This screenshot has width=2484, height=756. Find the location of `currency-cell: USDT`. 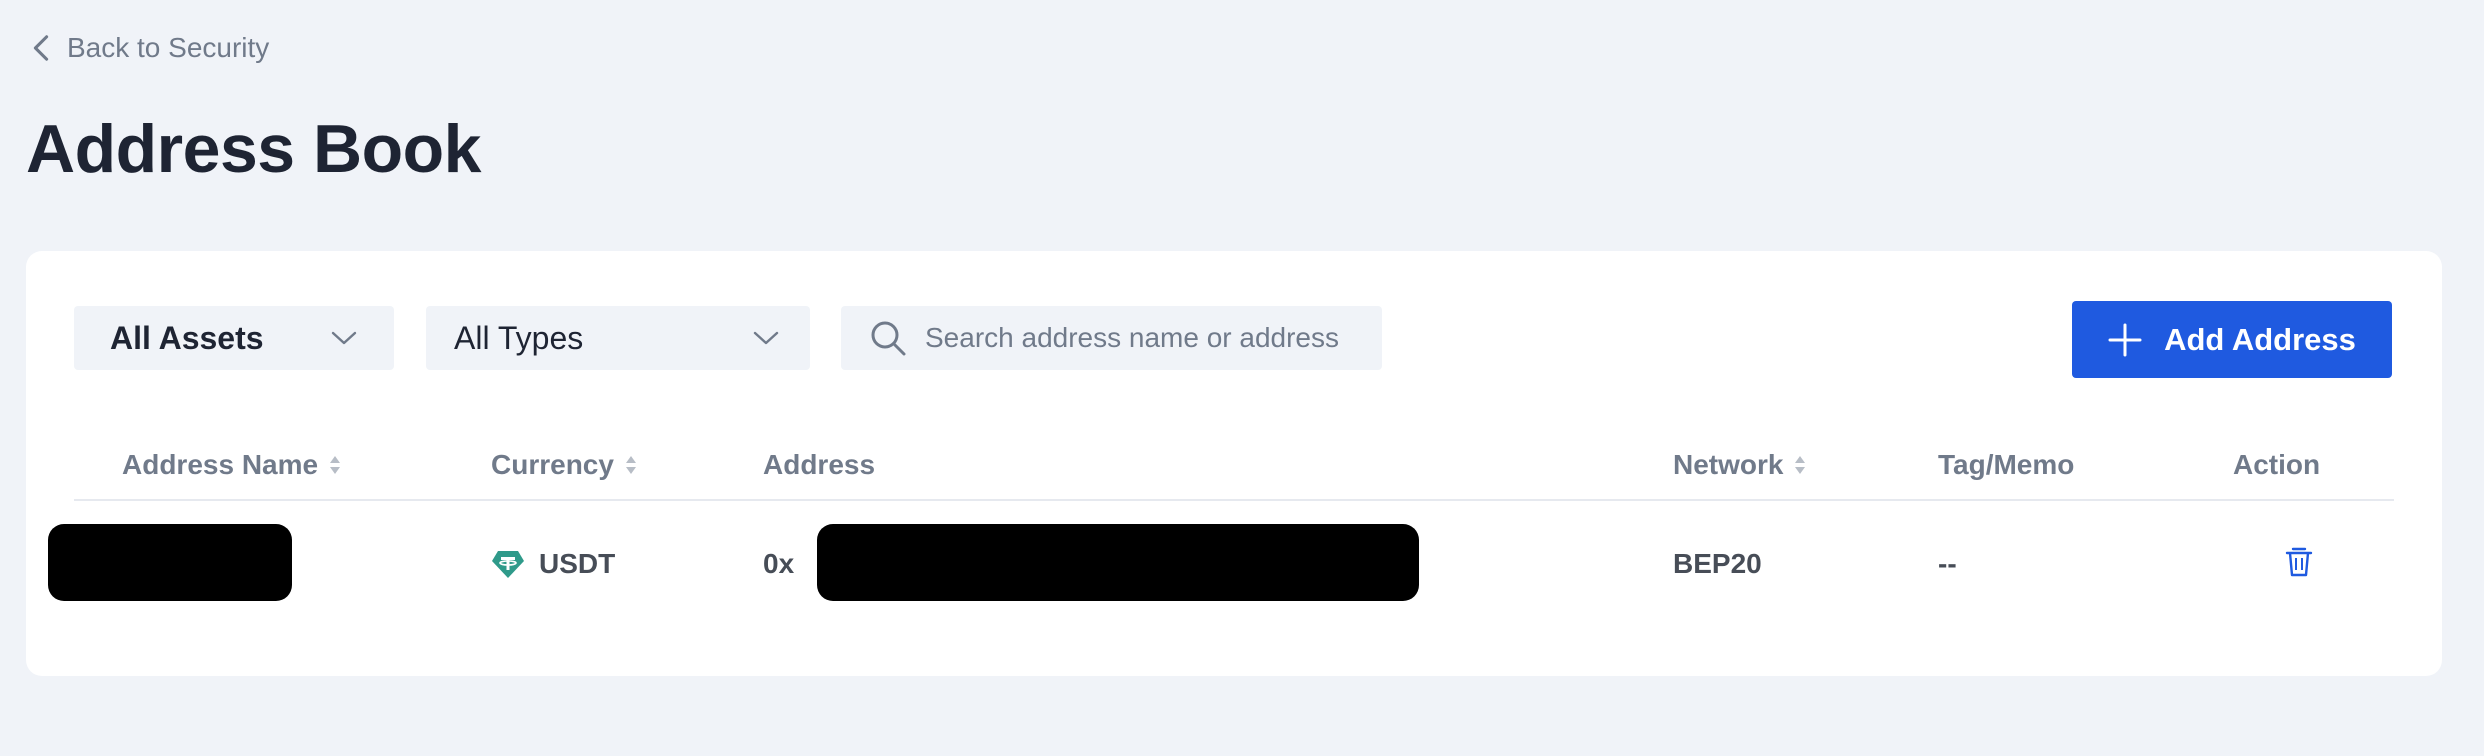

currency-cell: USDT is located at coordinates (553, 564).